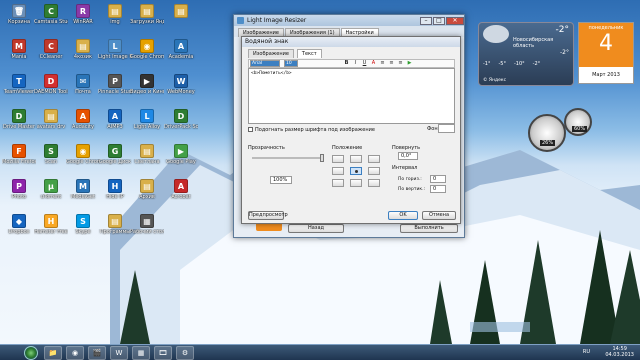  I want to click on desktop-icon: C CCleaner, so click(51, 49).